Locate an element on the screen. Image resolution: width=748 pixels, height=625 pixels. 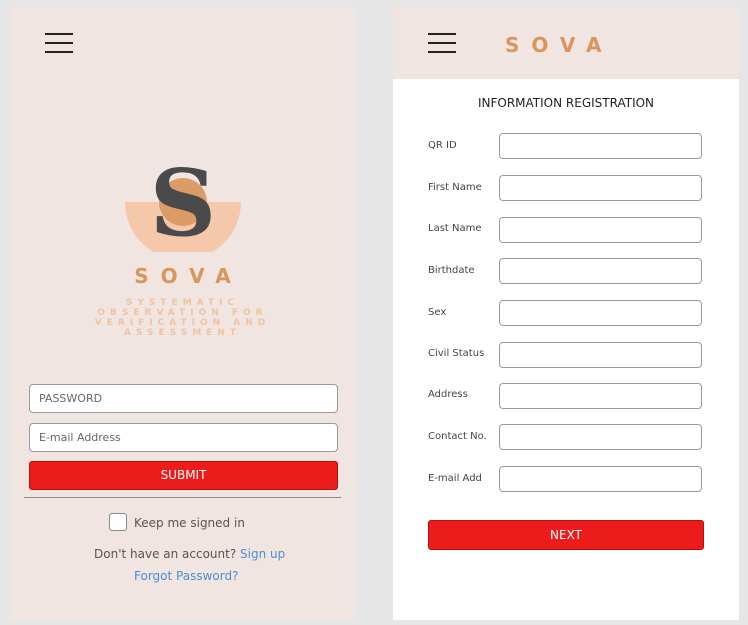
password-input is located at coordinates (183, 398).